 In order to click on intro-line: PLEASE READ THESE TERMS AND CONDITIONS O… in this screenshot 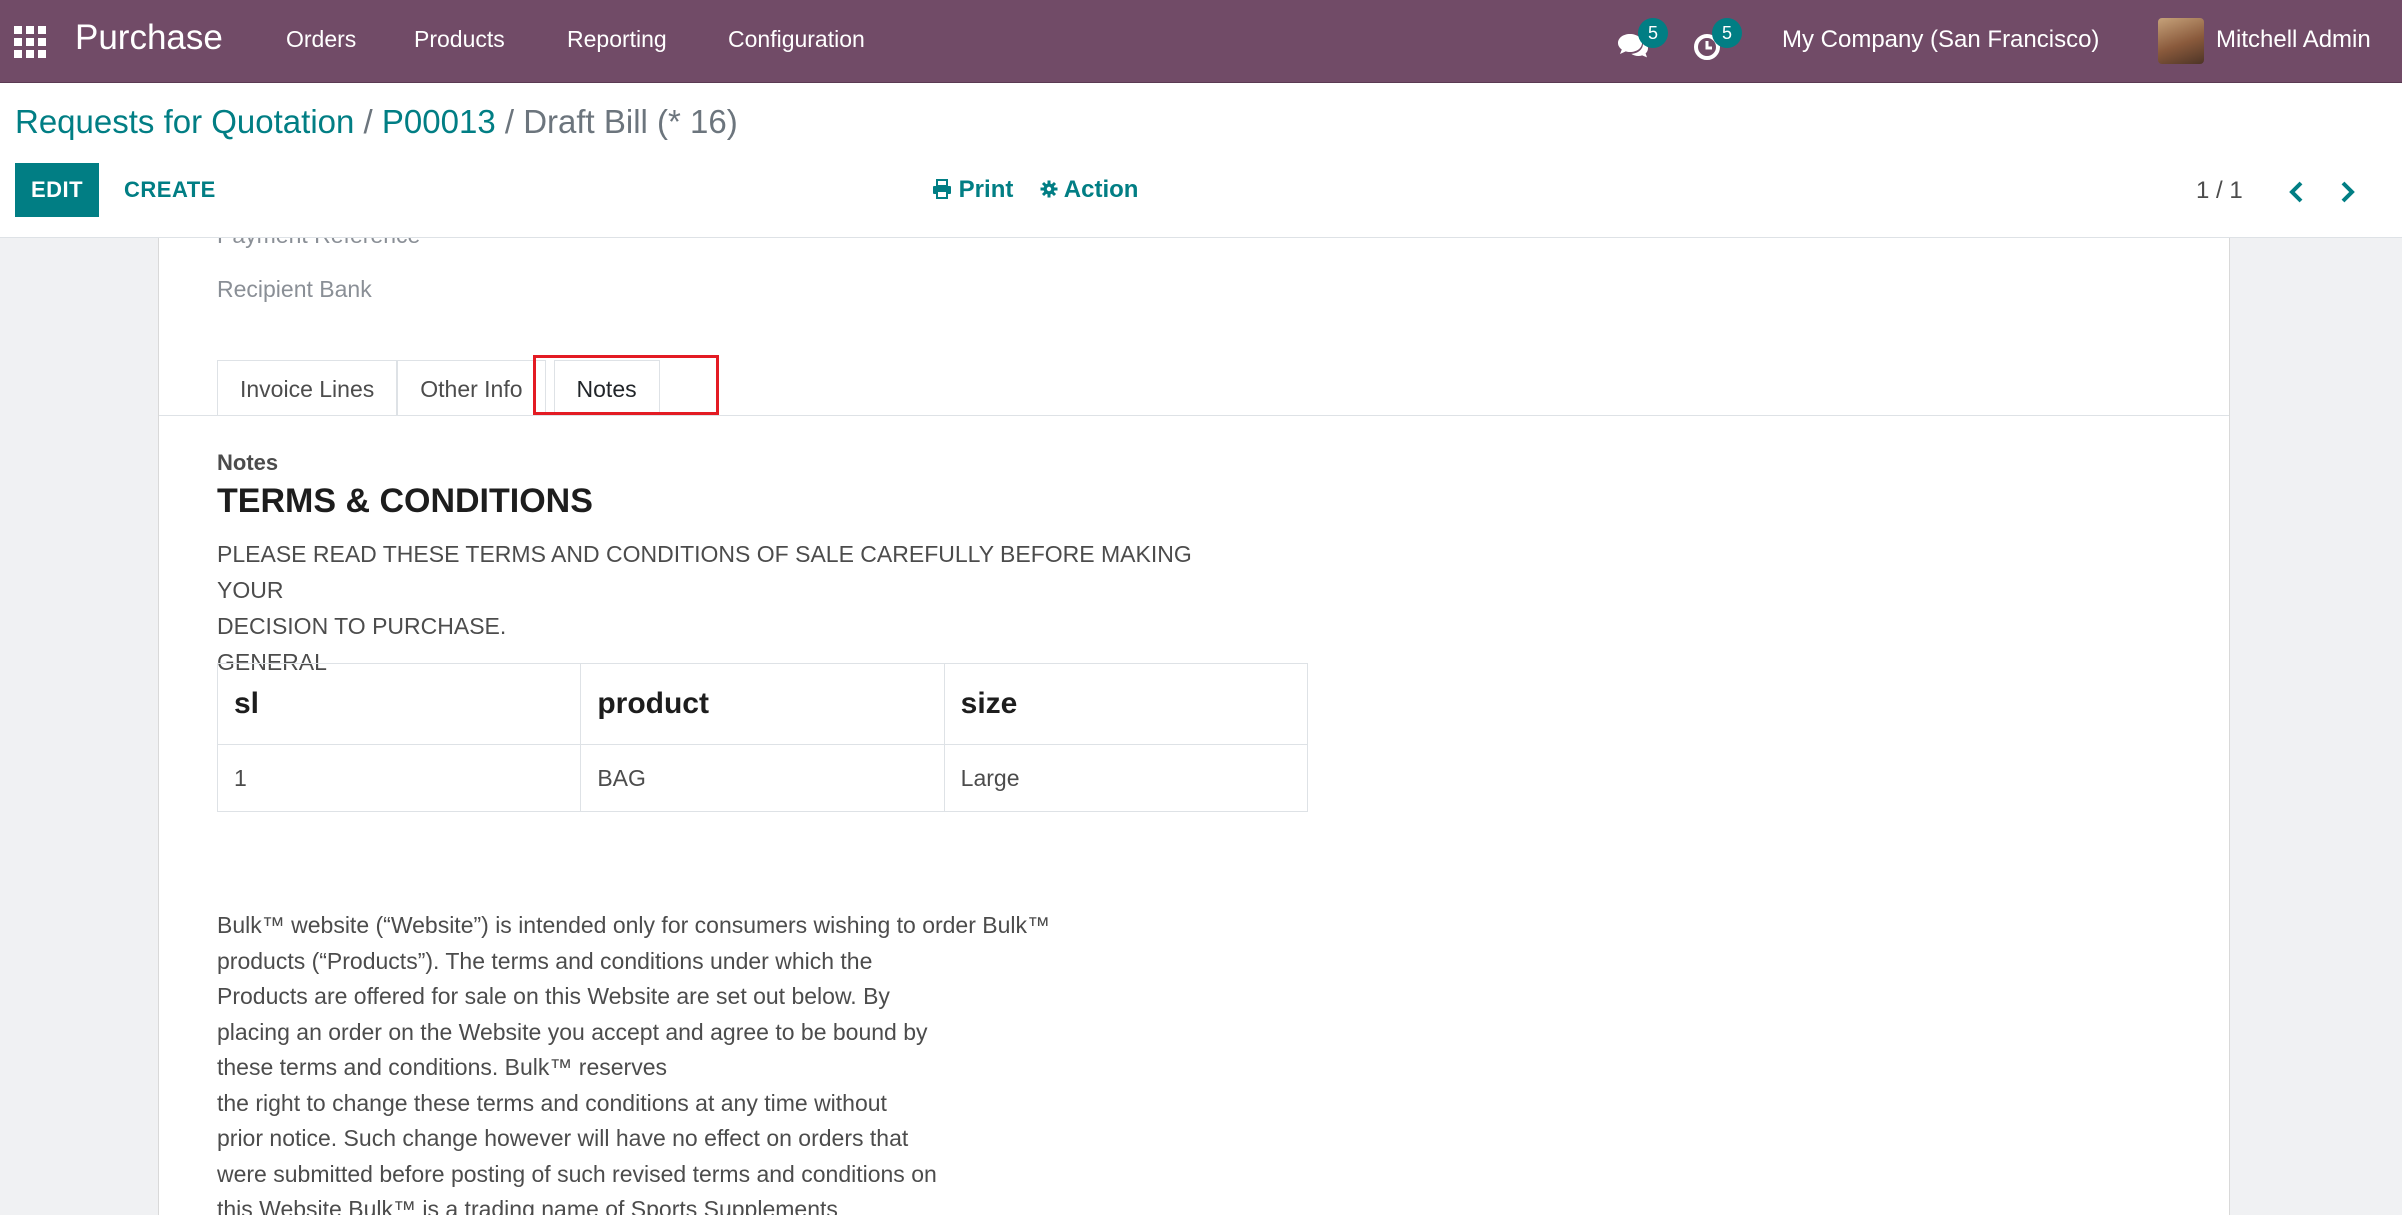, I will do `click(704, 572)`.